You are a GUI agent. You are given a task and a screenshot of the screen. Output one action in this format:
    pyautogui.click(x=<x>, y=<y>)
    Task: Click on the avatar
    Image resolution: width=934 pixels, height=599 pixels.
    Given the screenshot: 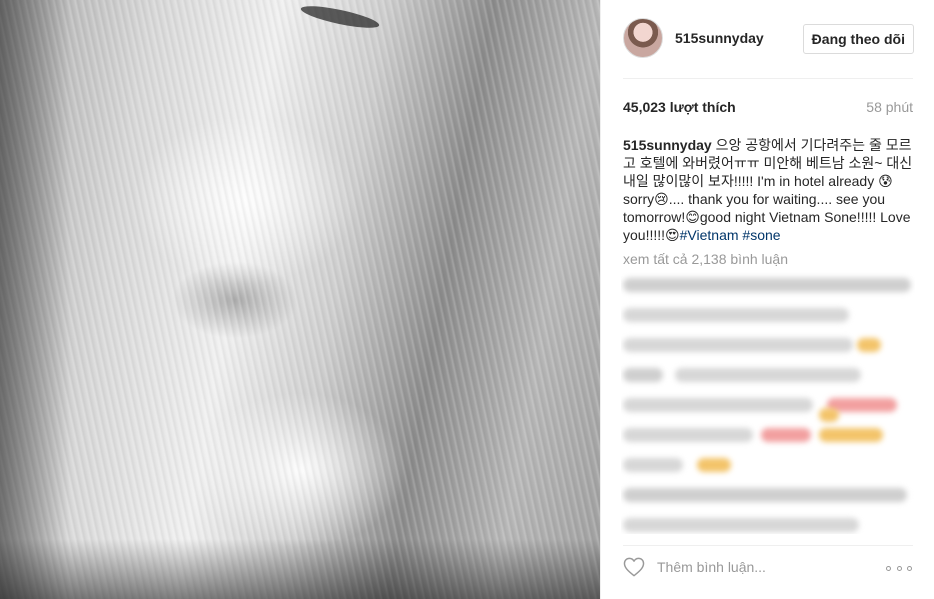 What is the action you would take?
    pyautogui.click(x=643, y=38)
    